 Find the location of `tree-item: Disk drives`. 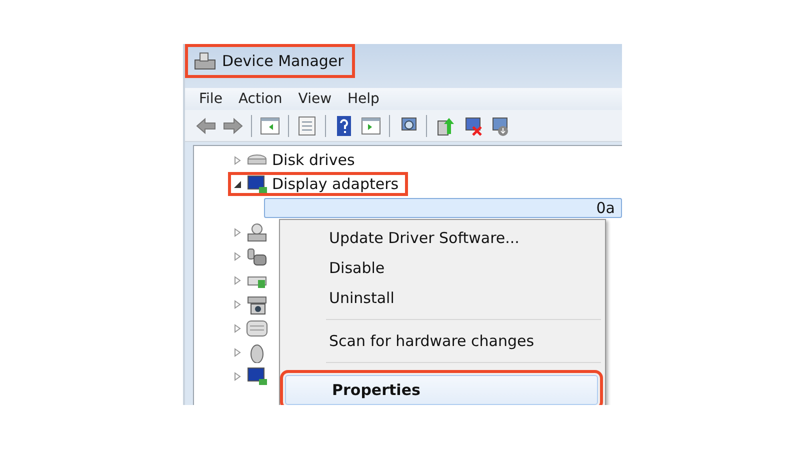

tree-item: Disk drives is located at coordinates (313, 160).